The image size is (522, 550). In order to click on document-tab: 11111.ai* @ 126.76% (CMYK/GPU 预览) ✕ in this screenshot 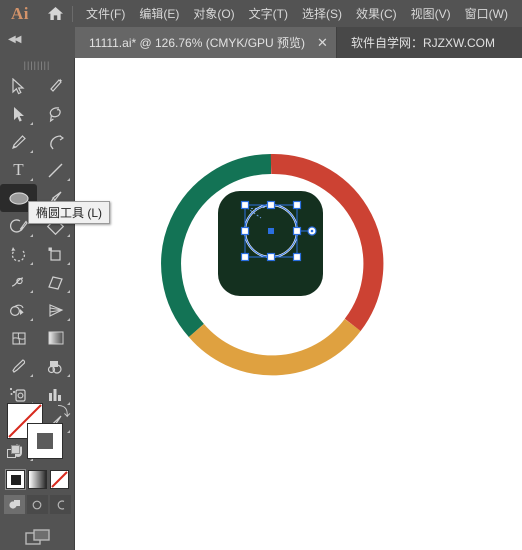, I will do `click(206, 42)`.